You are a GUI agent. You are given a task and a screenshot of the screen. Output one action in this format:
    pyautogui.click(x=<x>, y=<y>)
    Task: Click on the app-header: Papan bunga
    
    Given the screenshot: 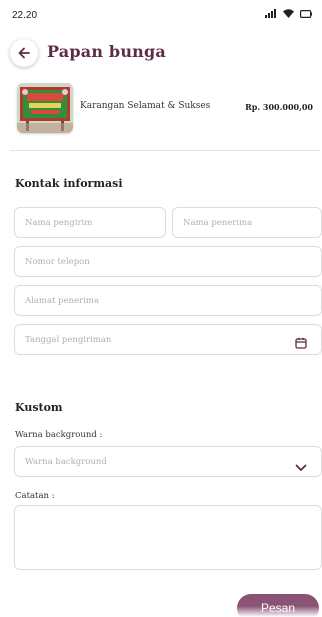 What is the action you would take?
    pyautogui.click(x=161, y=53)
    